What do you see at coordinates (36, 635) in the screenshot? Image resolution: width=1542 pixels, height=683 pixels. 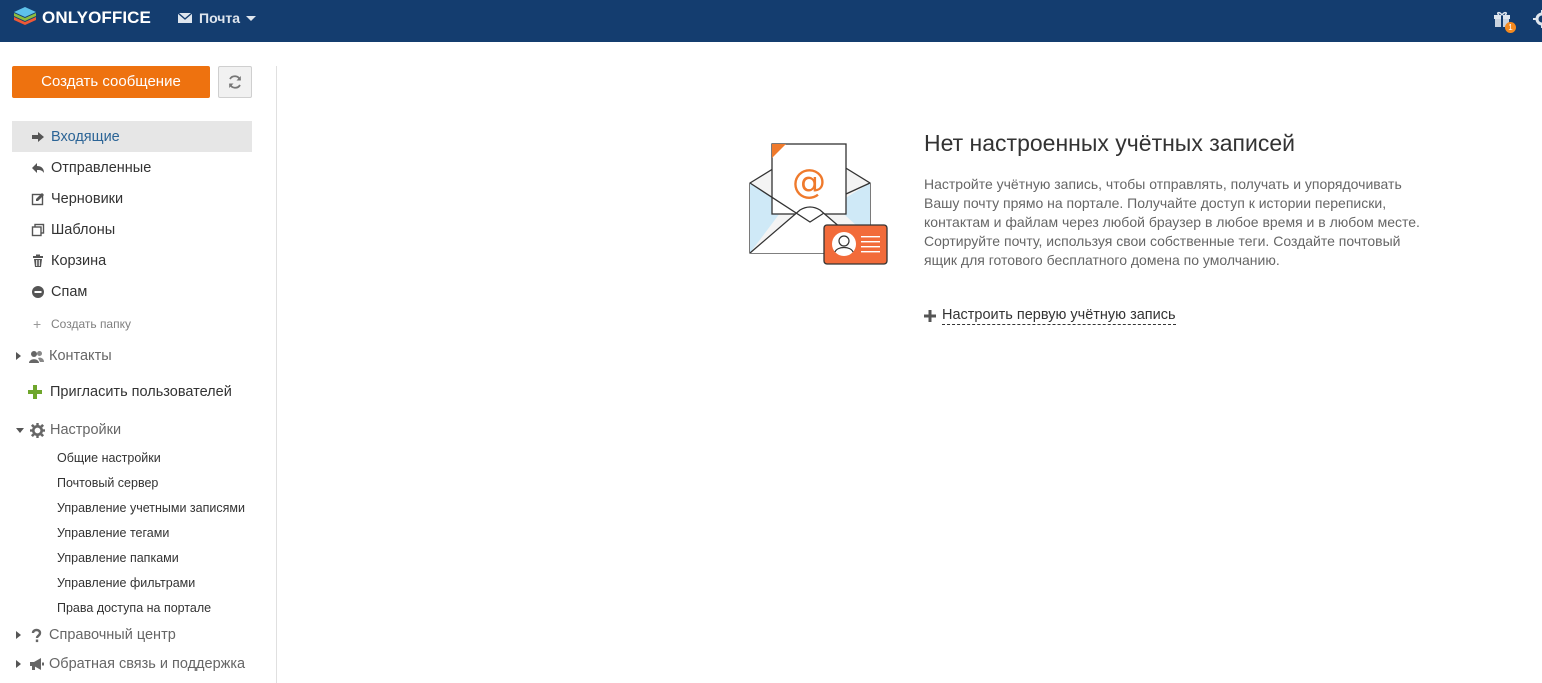 I see `question-icon` at bounding box center [36, 635].